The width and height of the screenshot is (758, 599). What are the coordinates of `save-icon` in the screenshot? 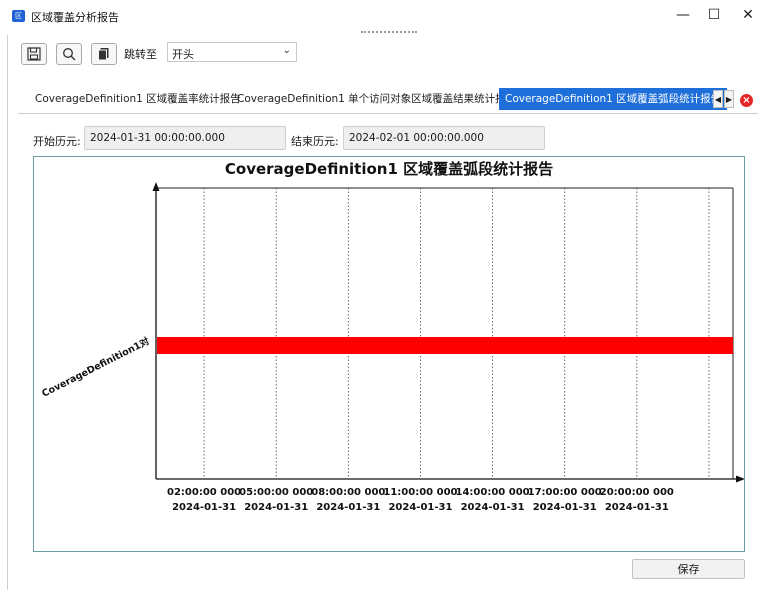 It's located at (34, 54).